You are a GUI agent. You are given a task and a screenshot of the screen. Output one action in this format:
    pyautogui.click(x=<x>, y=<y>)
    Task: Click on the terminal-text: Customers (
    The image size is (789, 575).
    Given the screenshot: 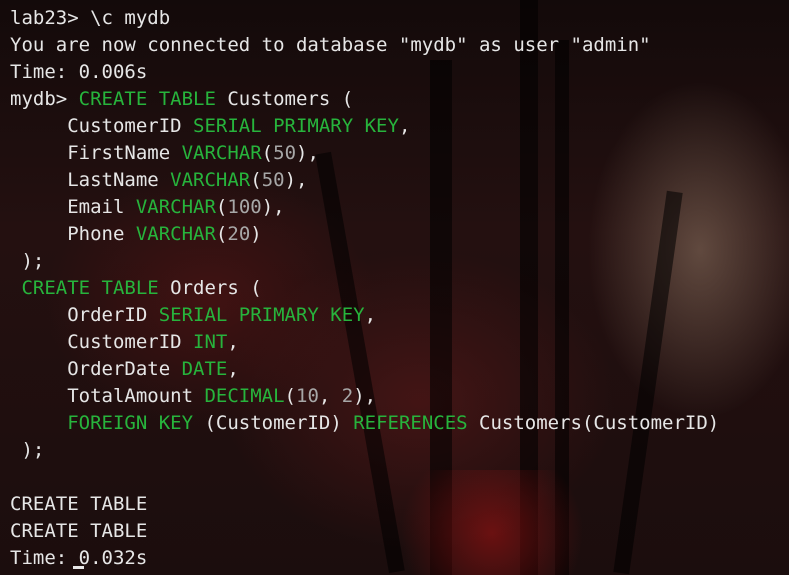 What is the action you would take?
    pyautogui.click(x=284, y=99)
    